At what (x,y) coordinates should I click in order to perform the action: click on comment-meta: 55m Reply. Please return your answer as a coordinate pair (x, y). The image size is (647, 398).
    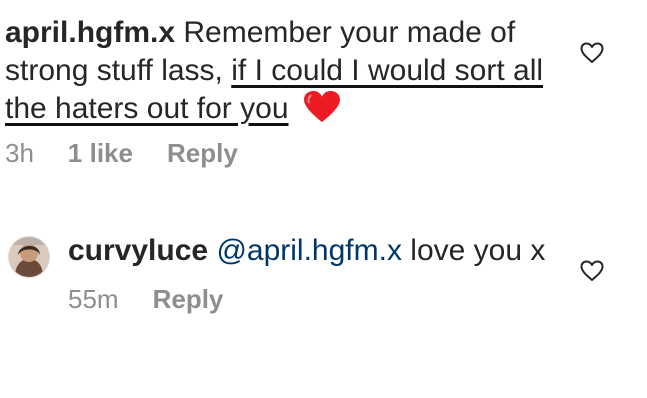
    Looking at the image, I should click on (318, 299).